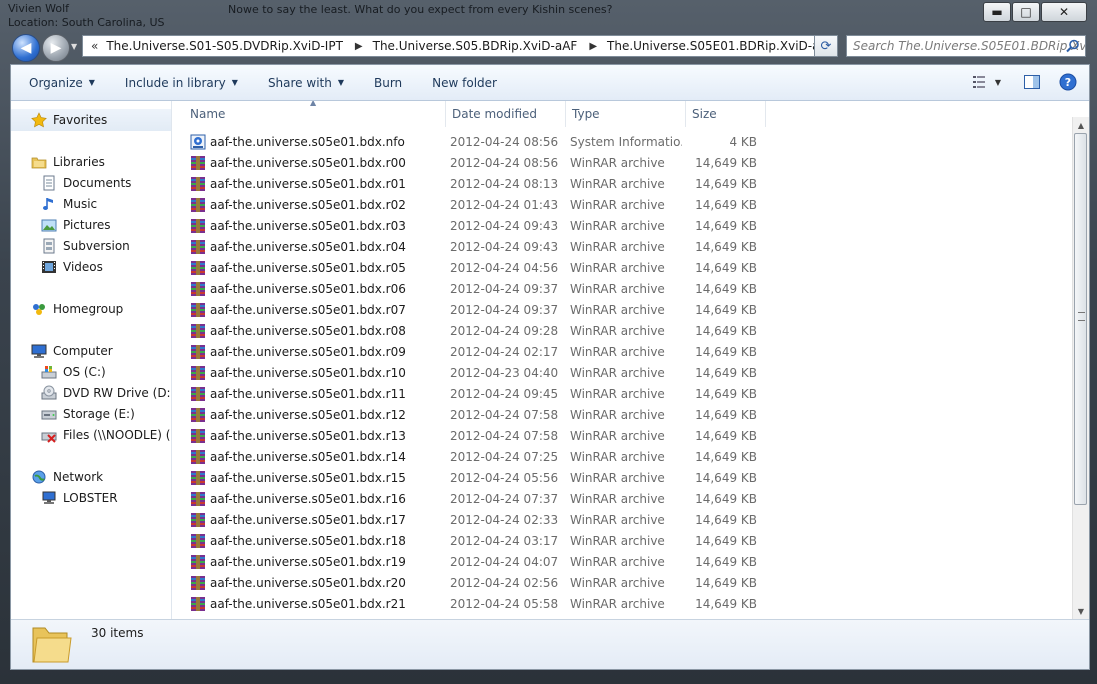 This screenshot has height=684, width=1097. Describe the element at coordinates (76, 225) in the screenshot. I see `nav-pictures: Pictures` at that location.